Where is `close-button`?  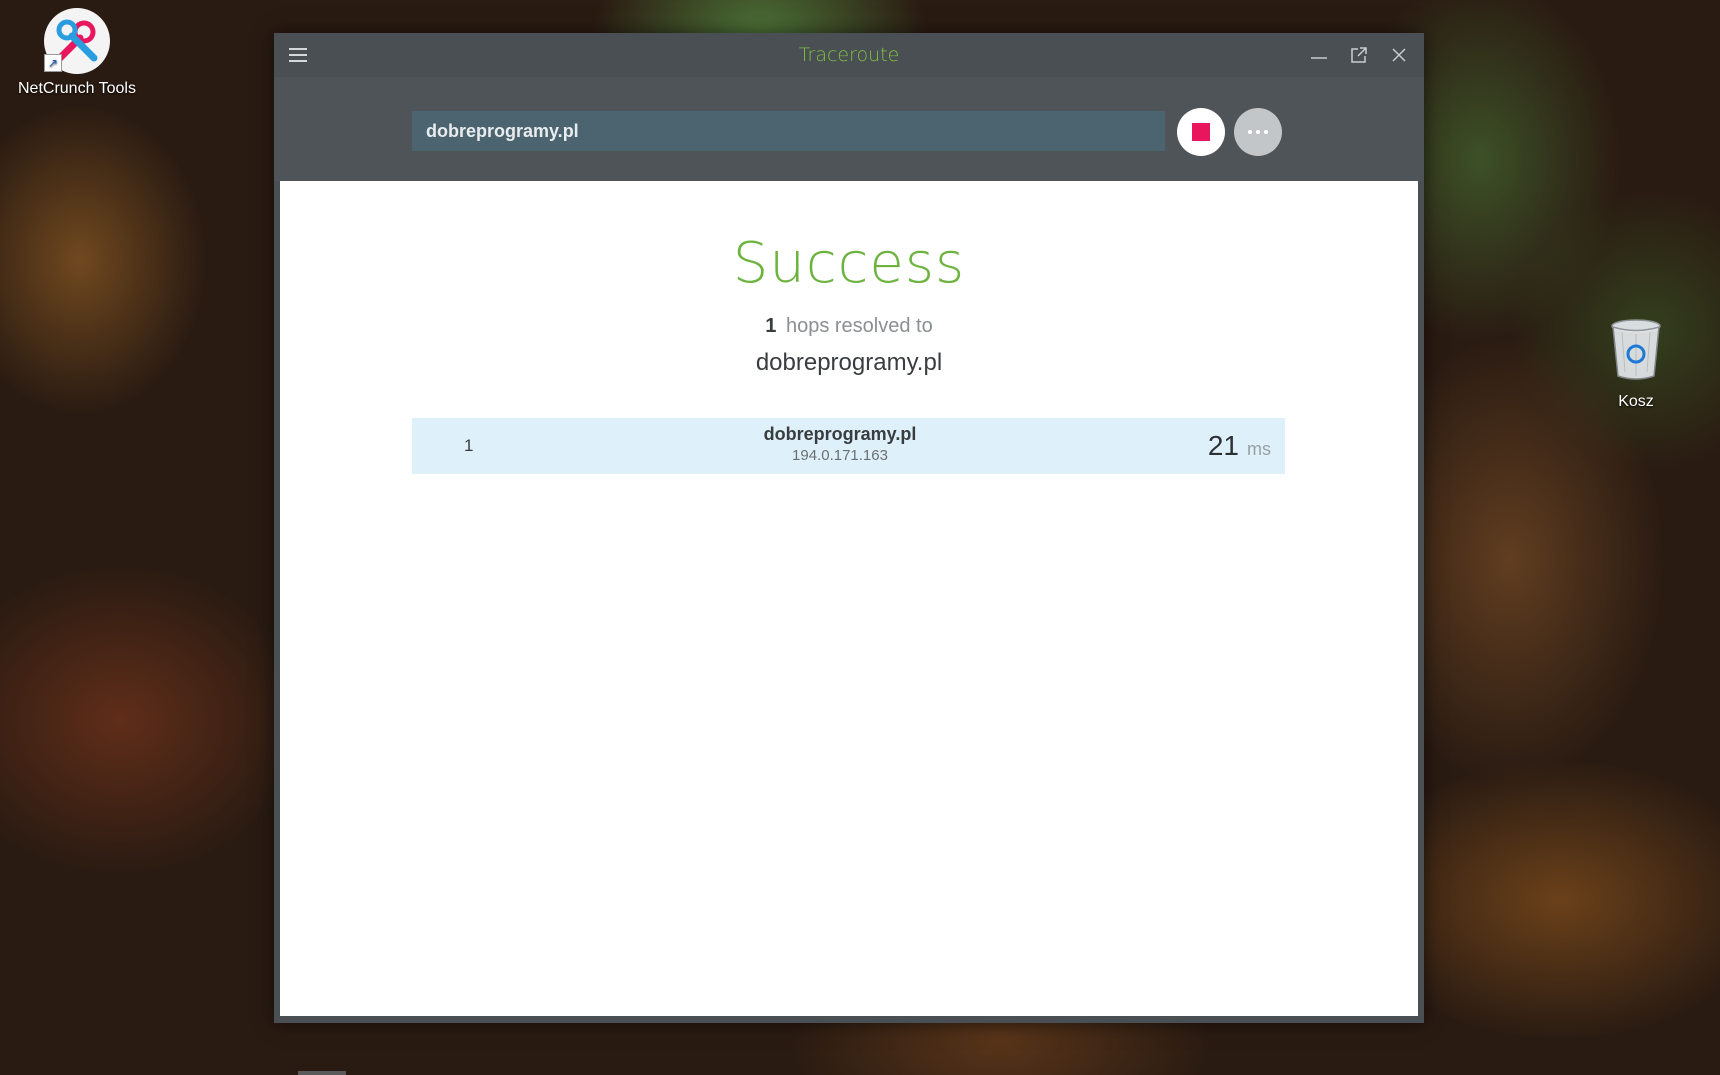 close-button is located at coordinates (1399, 55).